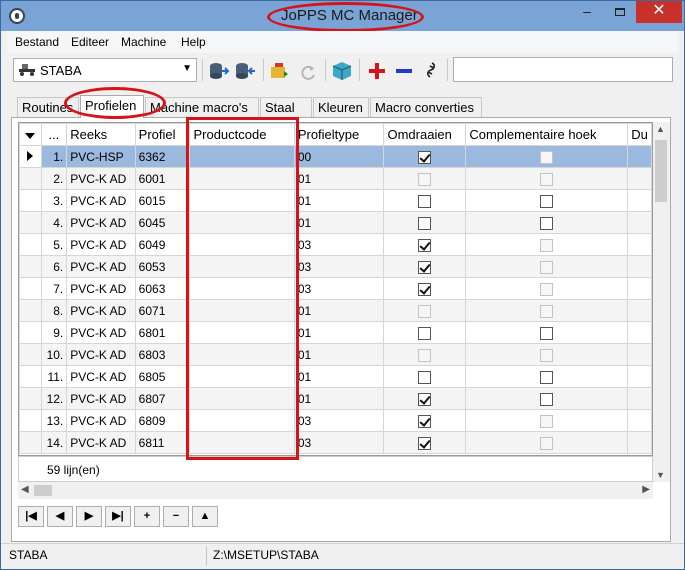 This screenshot has width=685, height=570. I want to click on remove-icon, so click(404, 71).